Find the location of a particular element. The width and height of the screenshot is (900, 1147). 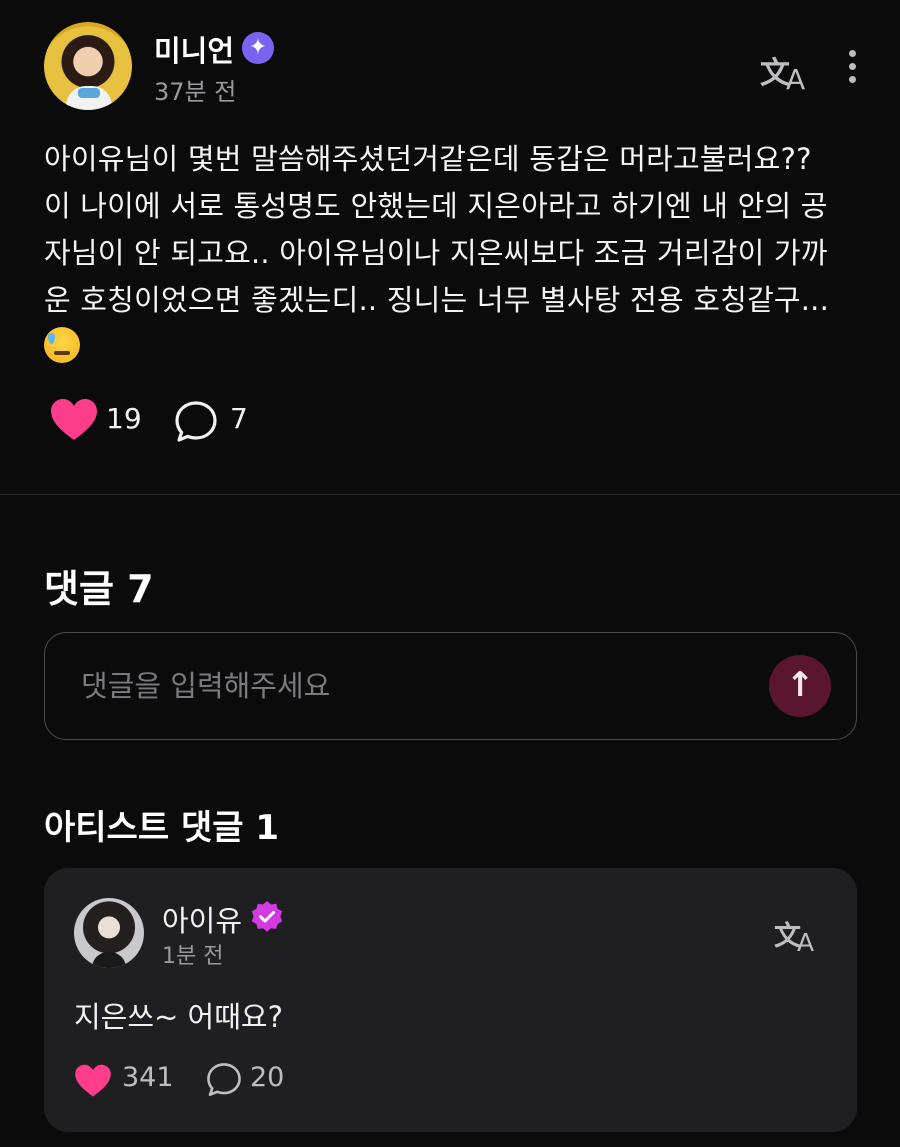

post-actions: 19 7 is located at coordinates (250, 421).